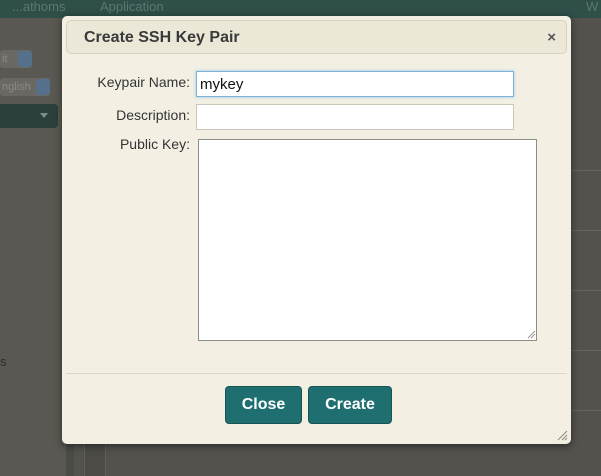  I want to click on background-nav-item: ...athoms, so click(39, 7).